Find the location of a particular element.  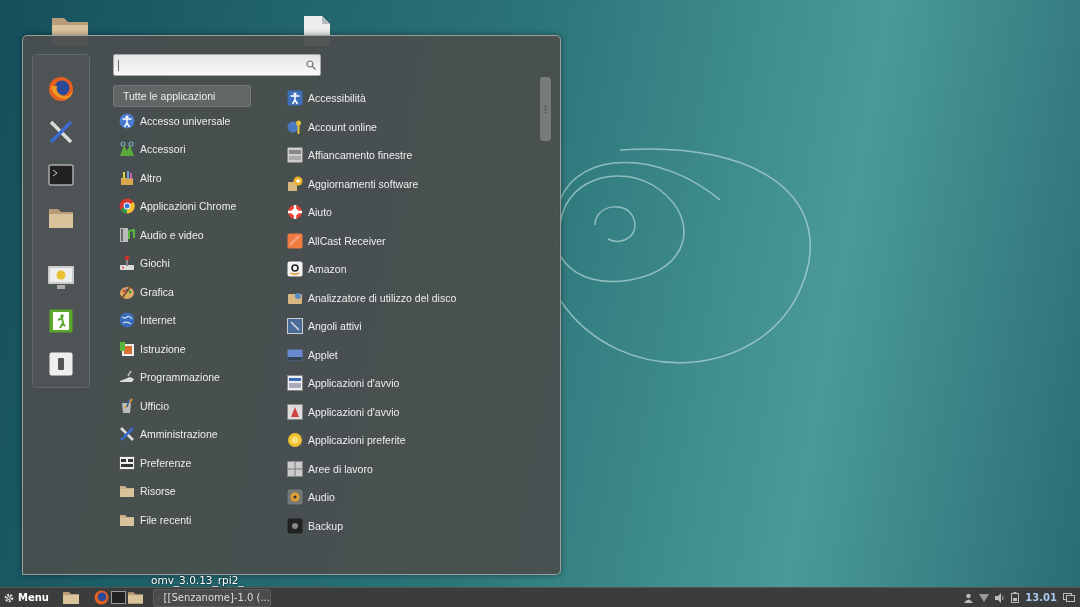

category-item: Amministrazione is located at coordinates (200, 434).